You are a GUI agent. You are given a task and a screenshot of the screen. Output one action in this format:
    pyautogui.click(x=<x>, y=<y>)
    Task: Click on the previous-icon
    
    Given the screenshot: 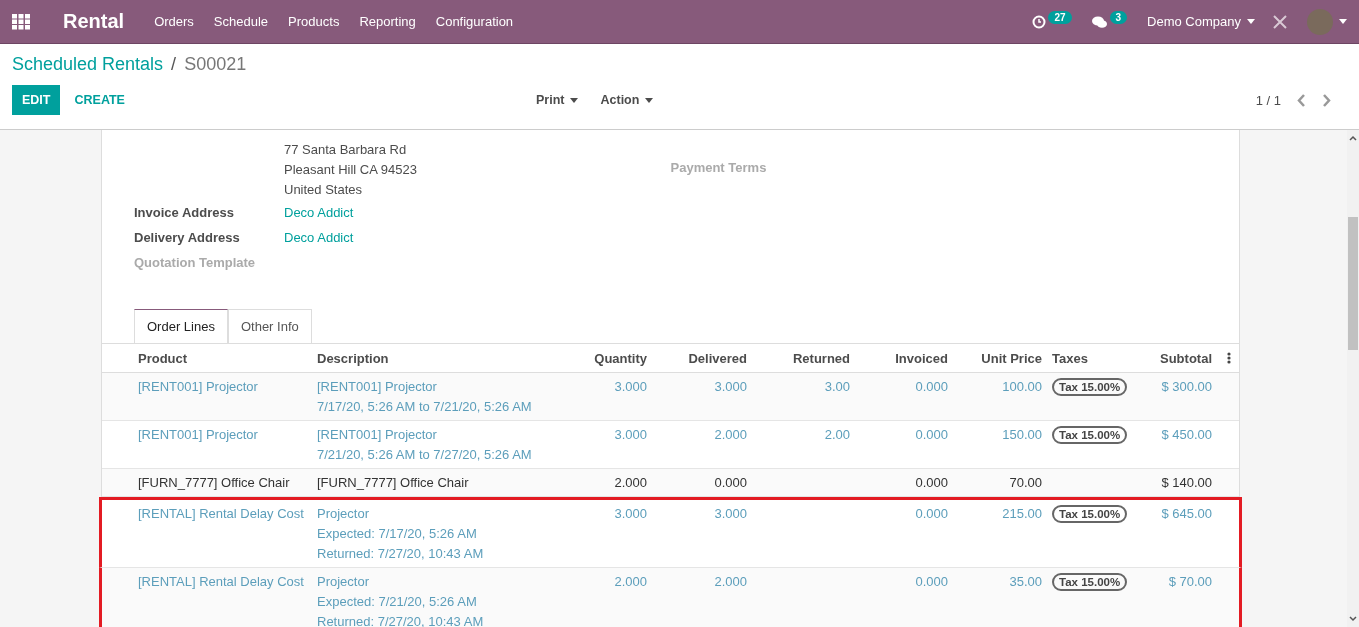 What is the action you would take?
    pyautogui.click(x=1301, y=100)
    